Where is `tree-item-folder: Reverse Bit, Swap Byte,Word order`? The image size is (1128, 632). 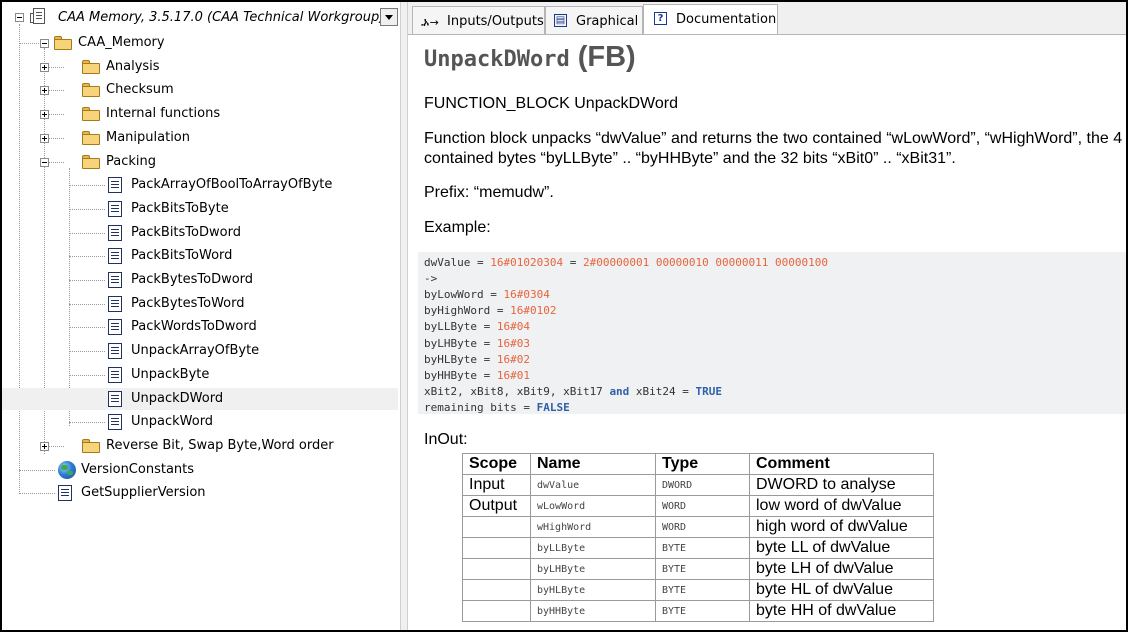
tree-item-folder: Reverse Bit, Swap Byte,Word order is located at coordinates (200, 446).